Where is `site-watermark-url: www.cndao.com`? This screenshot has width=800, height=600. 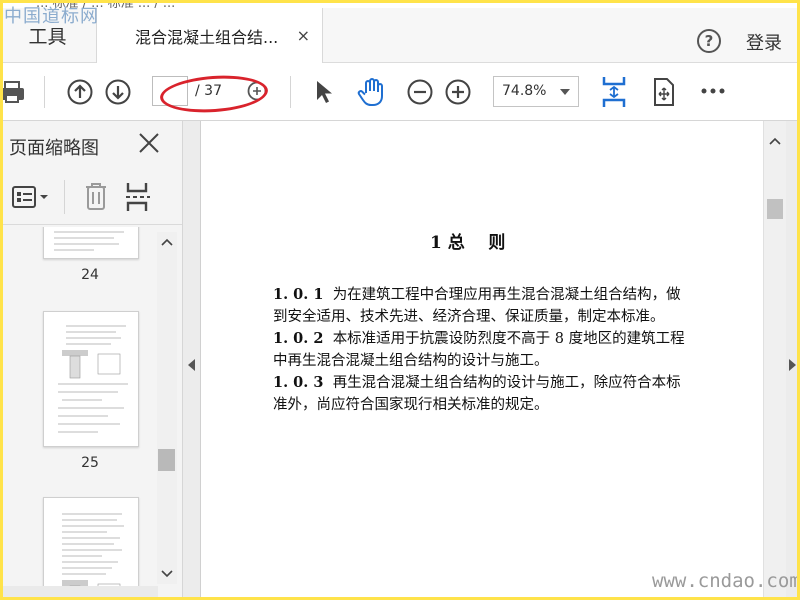 site-watermark-url: www.cndao.com is located at coordinates (726, 581).